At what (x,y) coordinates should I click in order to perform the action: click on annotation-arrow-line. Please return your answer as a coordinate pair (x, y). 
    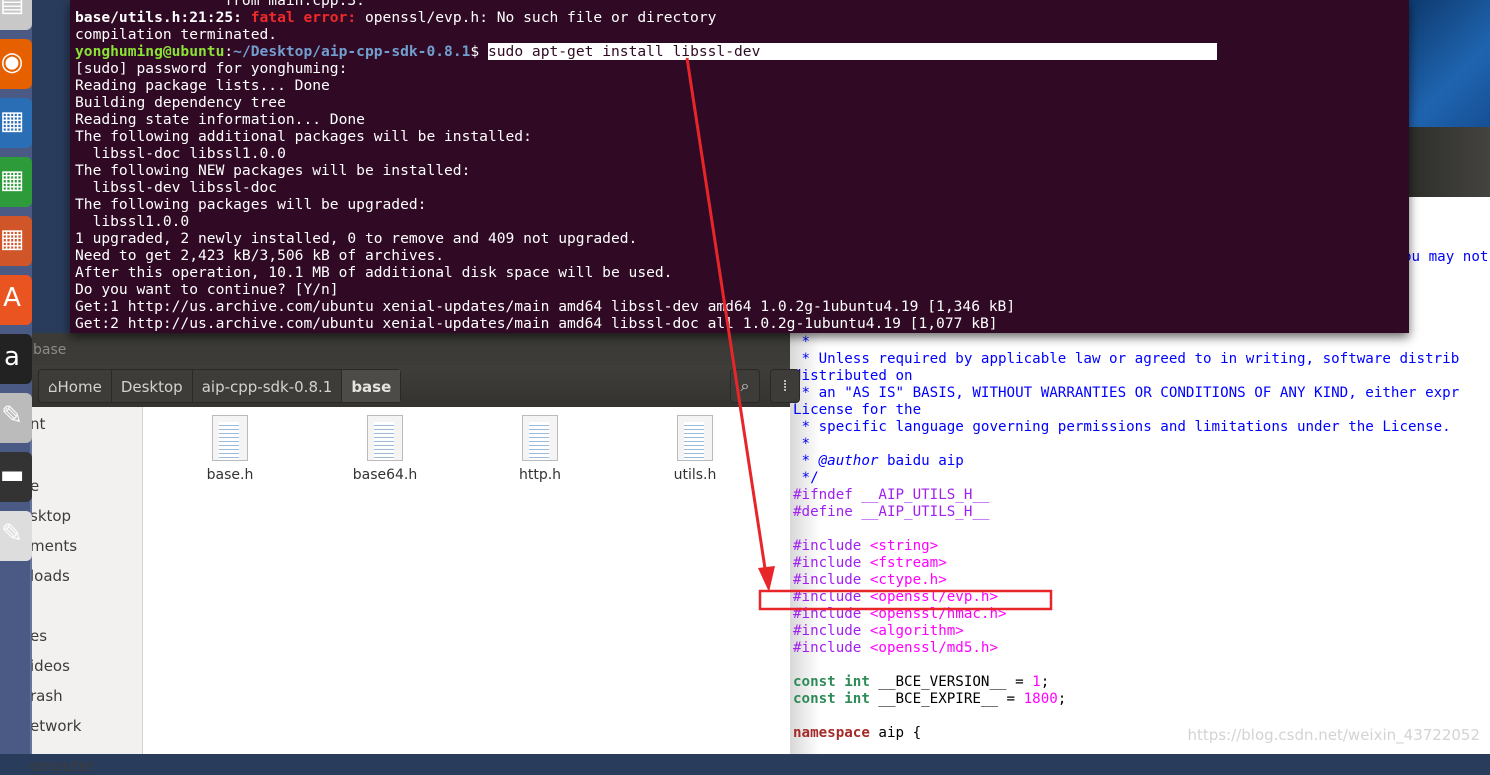
    Looking at the image, I should click on (726, 316).